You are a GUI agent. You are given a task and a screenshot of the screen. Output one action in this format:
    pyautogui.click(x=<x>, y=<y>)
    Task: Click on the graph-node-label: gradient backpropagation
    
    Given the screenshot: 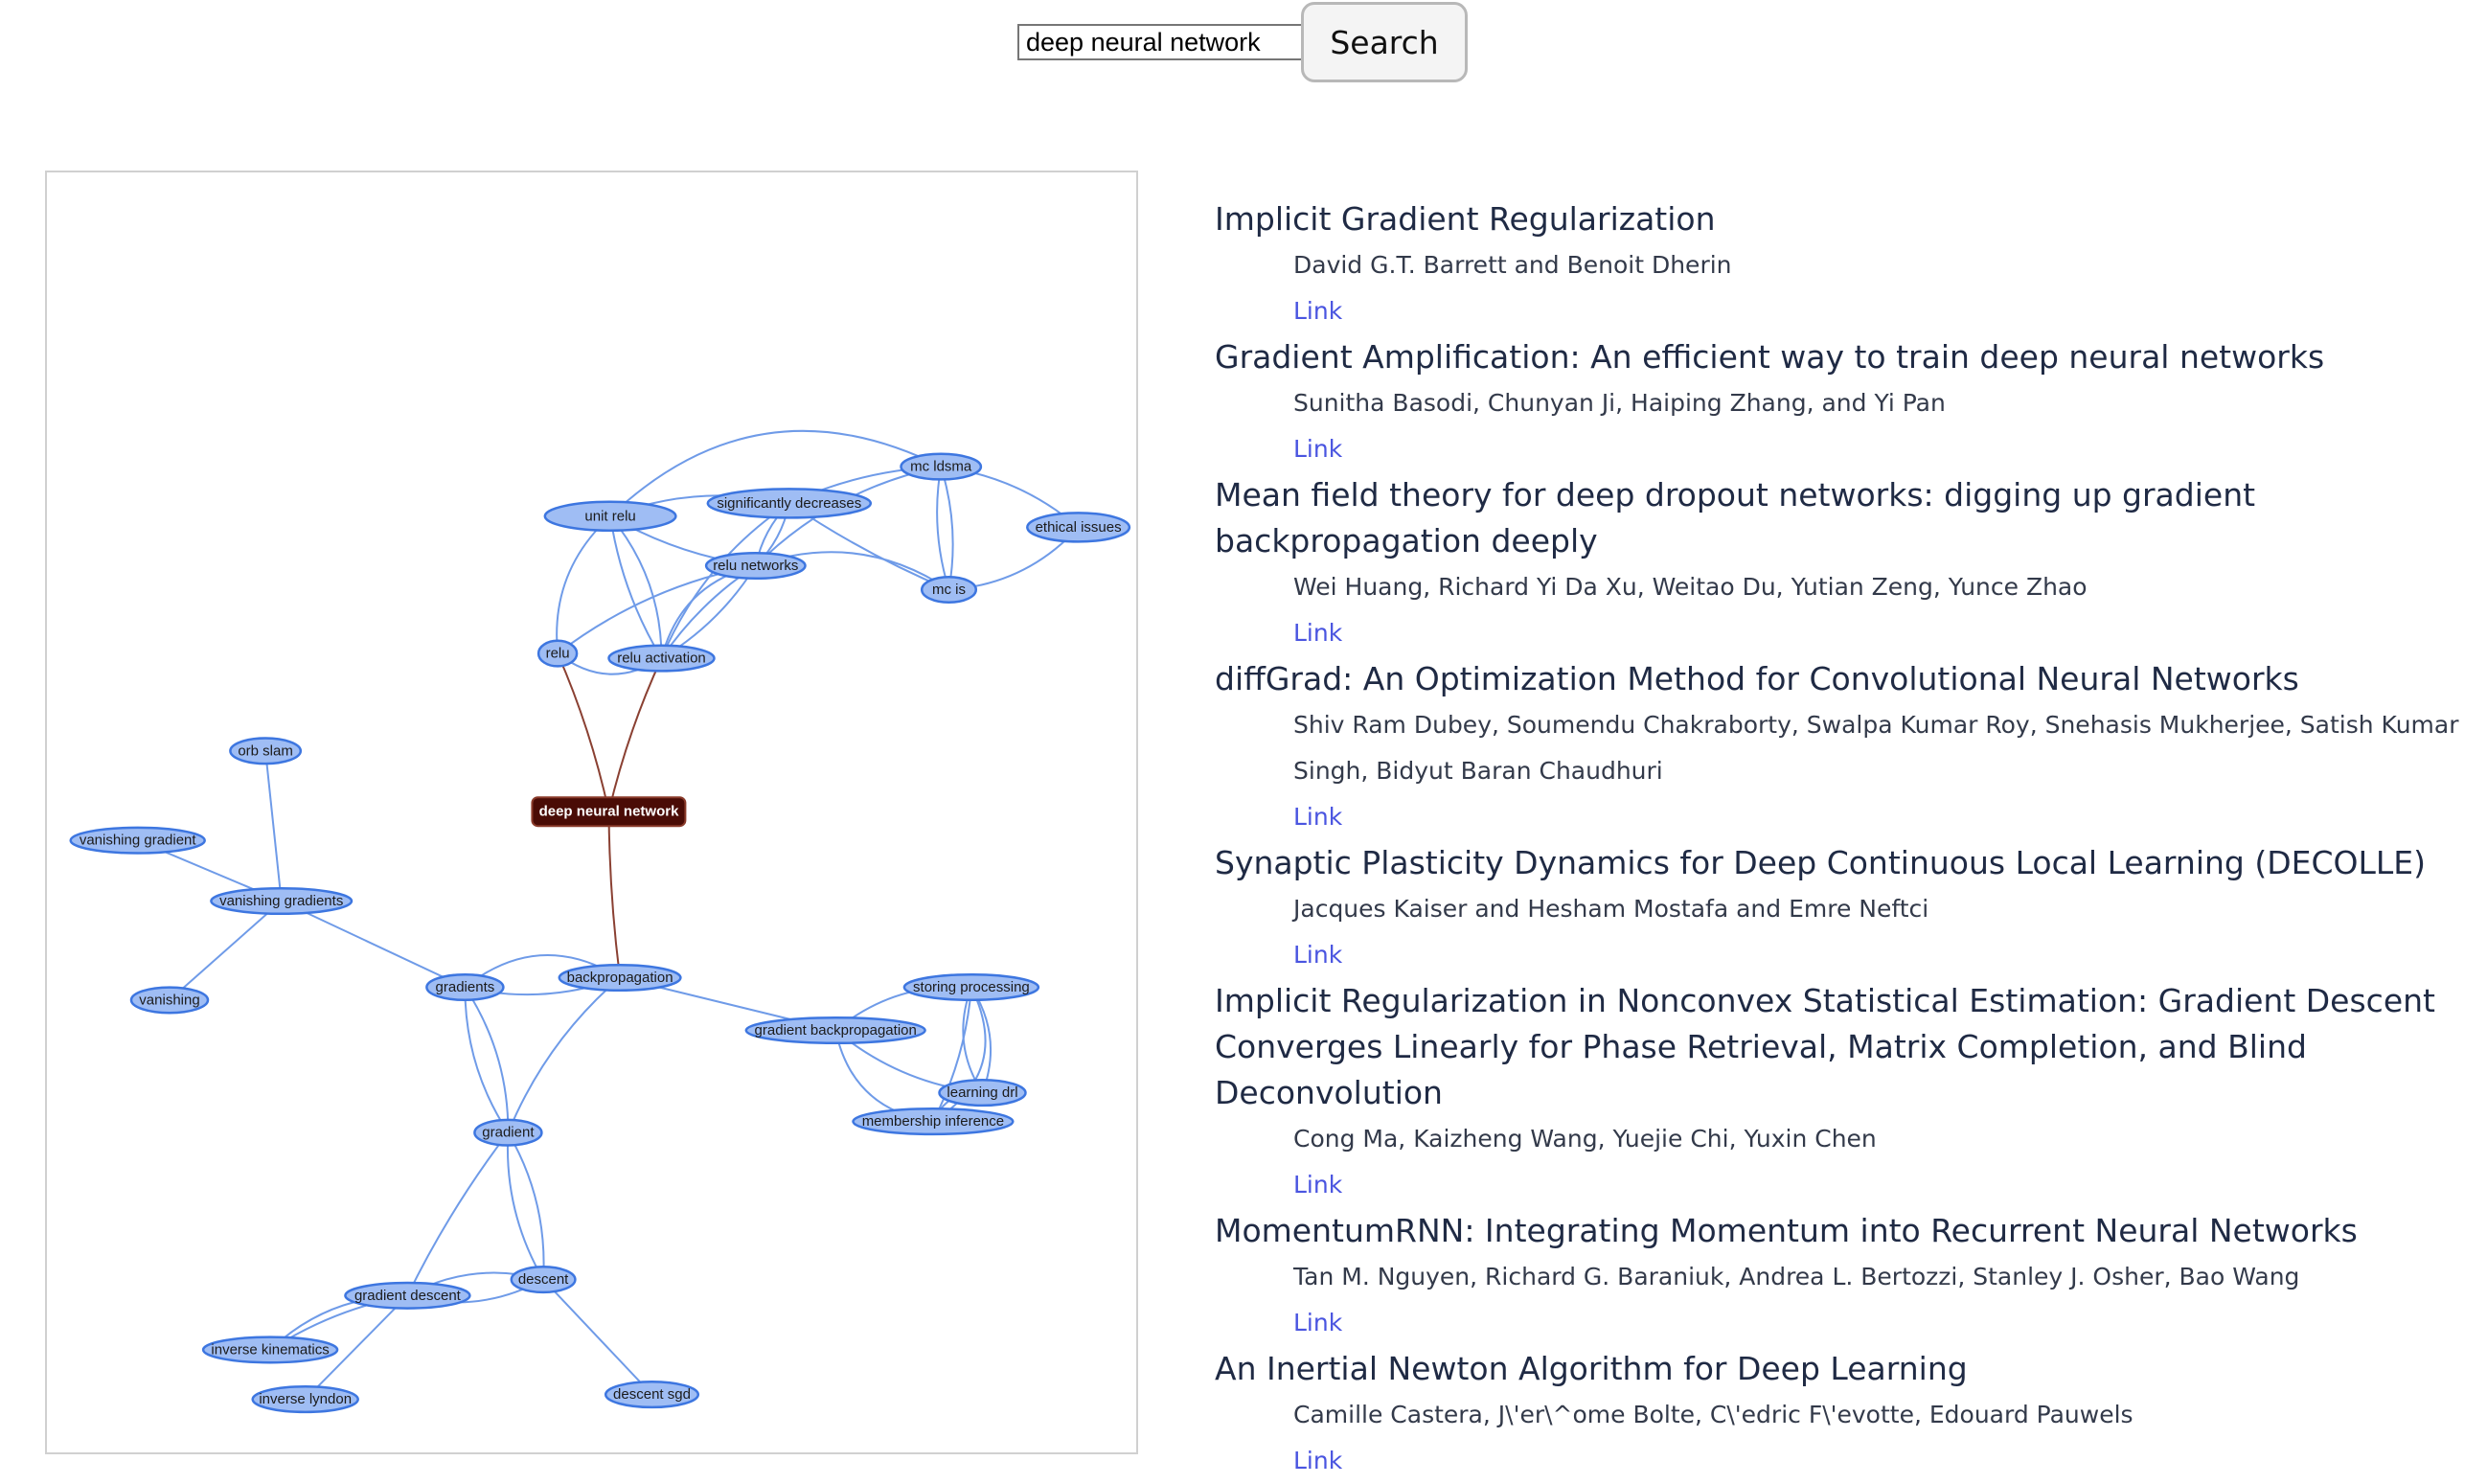 What is the action you would take?
    pyautogui.click(x=836, y=1030)
    